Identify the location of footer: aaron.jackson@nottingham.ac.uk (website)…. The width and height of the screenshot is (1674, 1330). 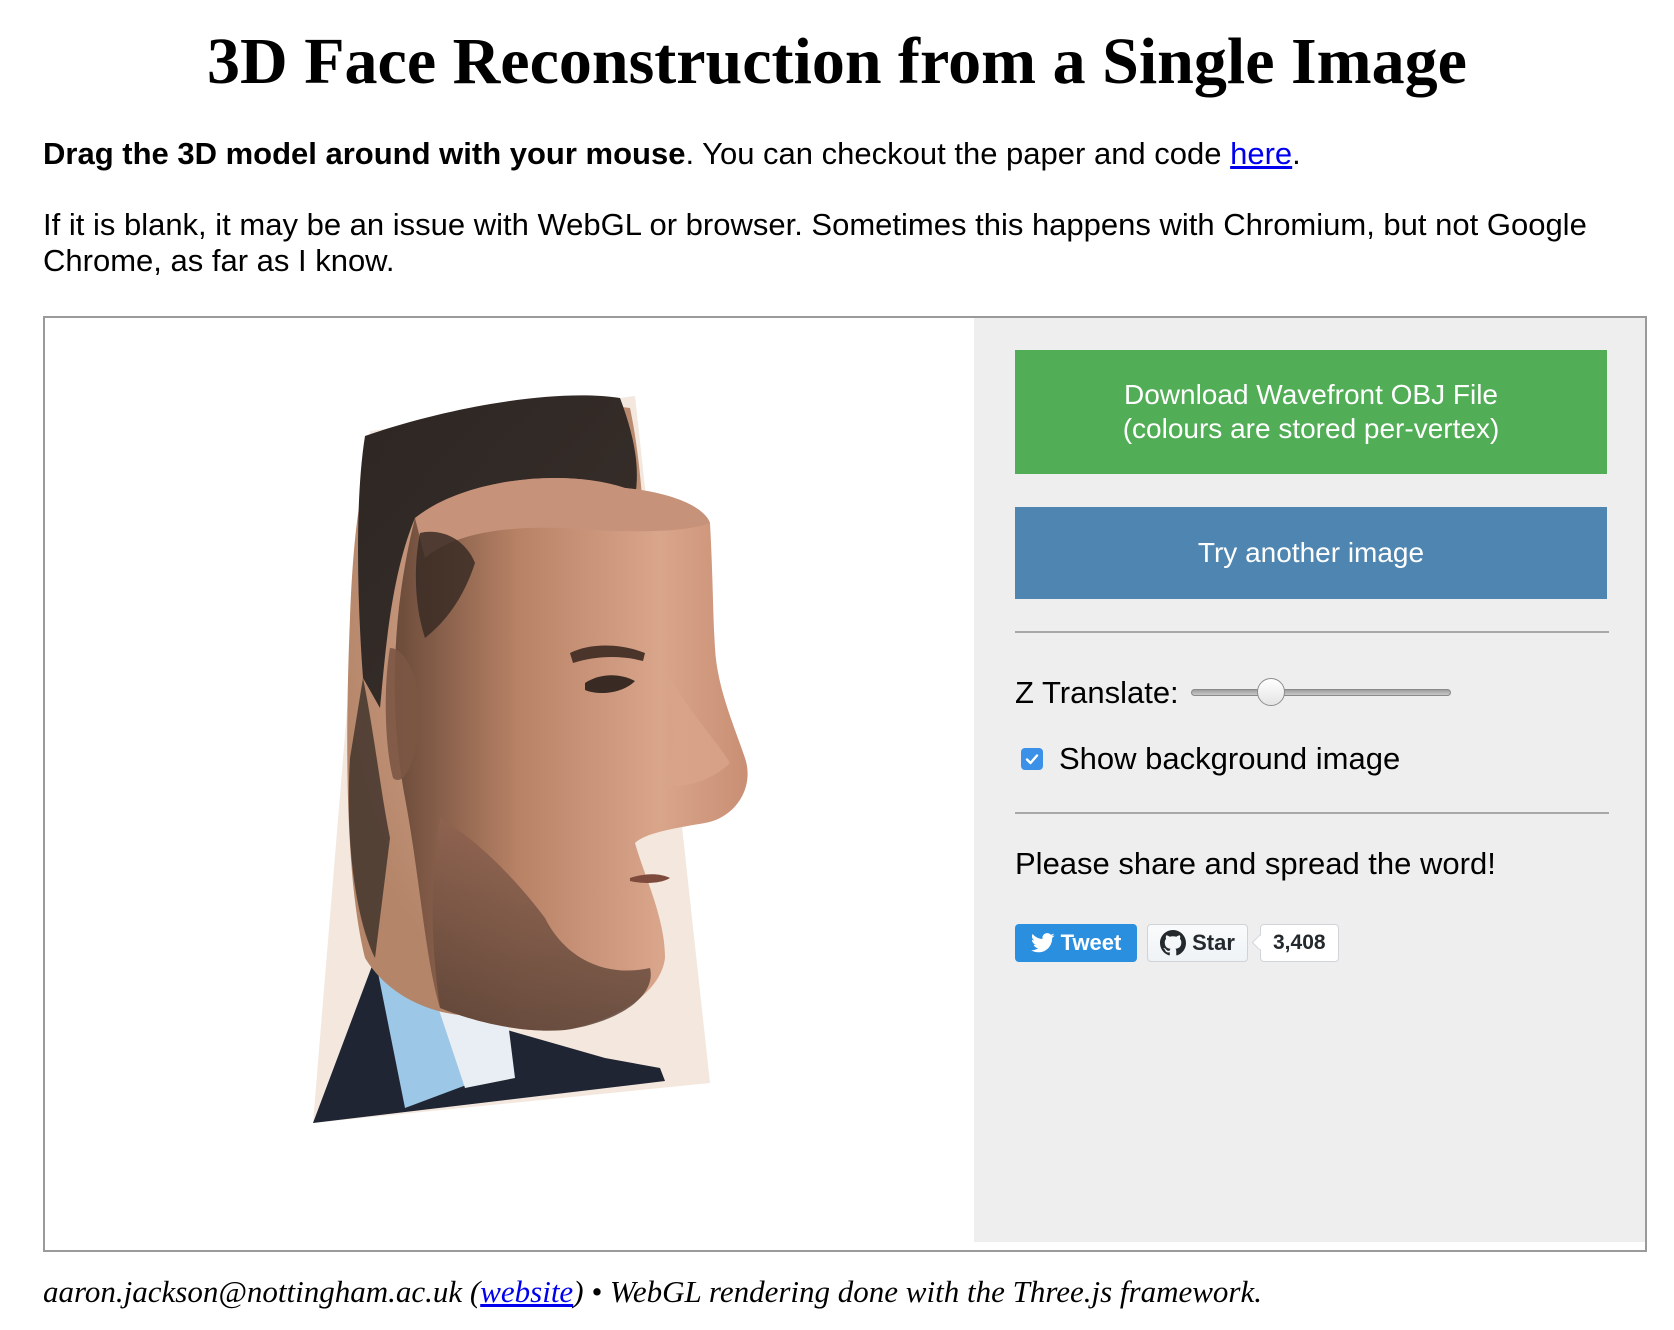
(652, 1292).